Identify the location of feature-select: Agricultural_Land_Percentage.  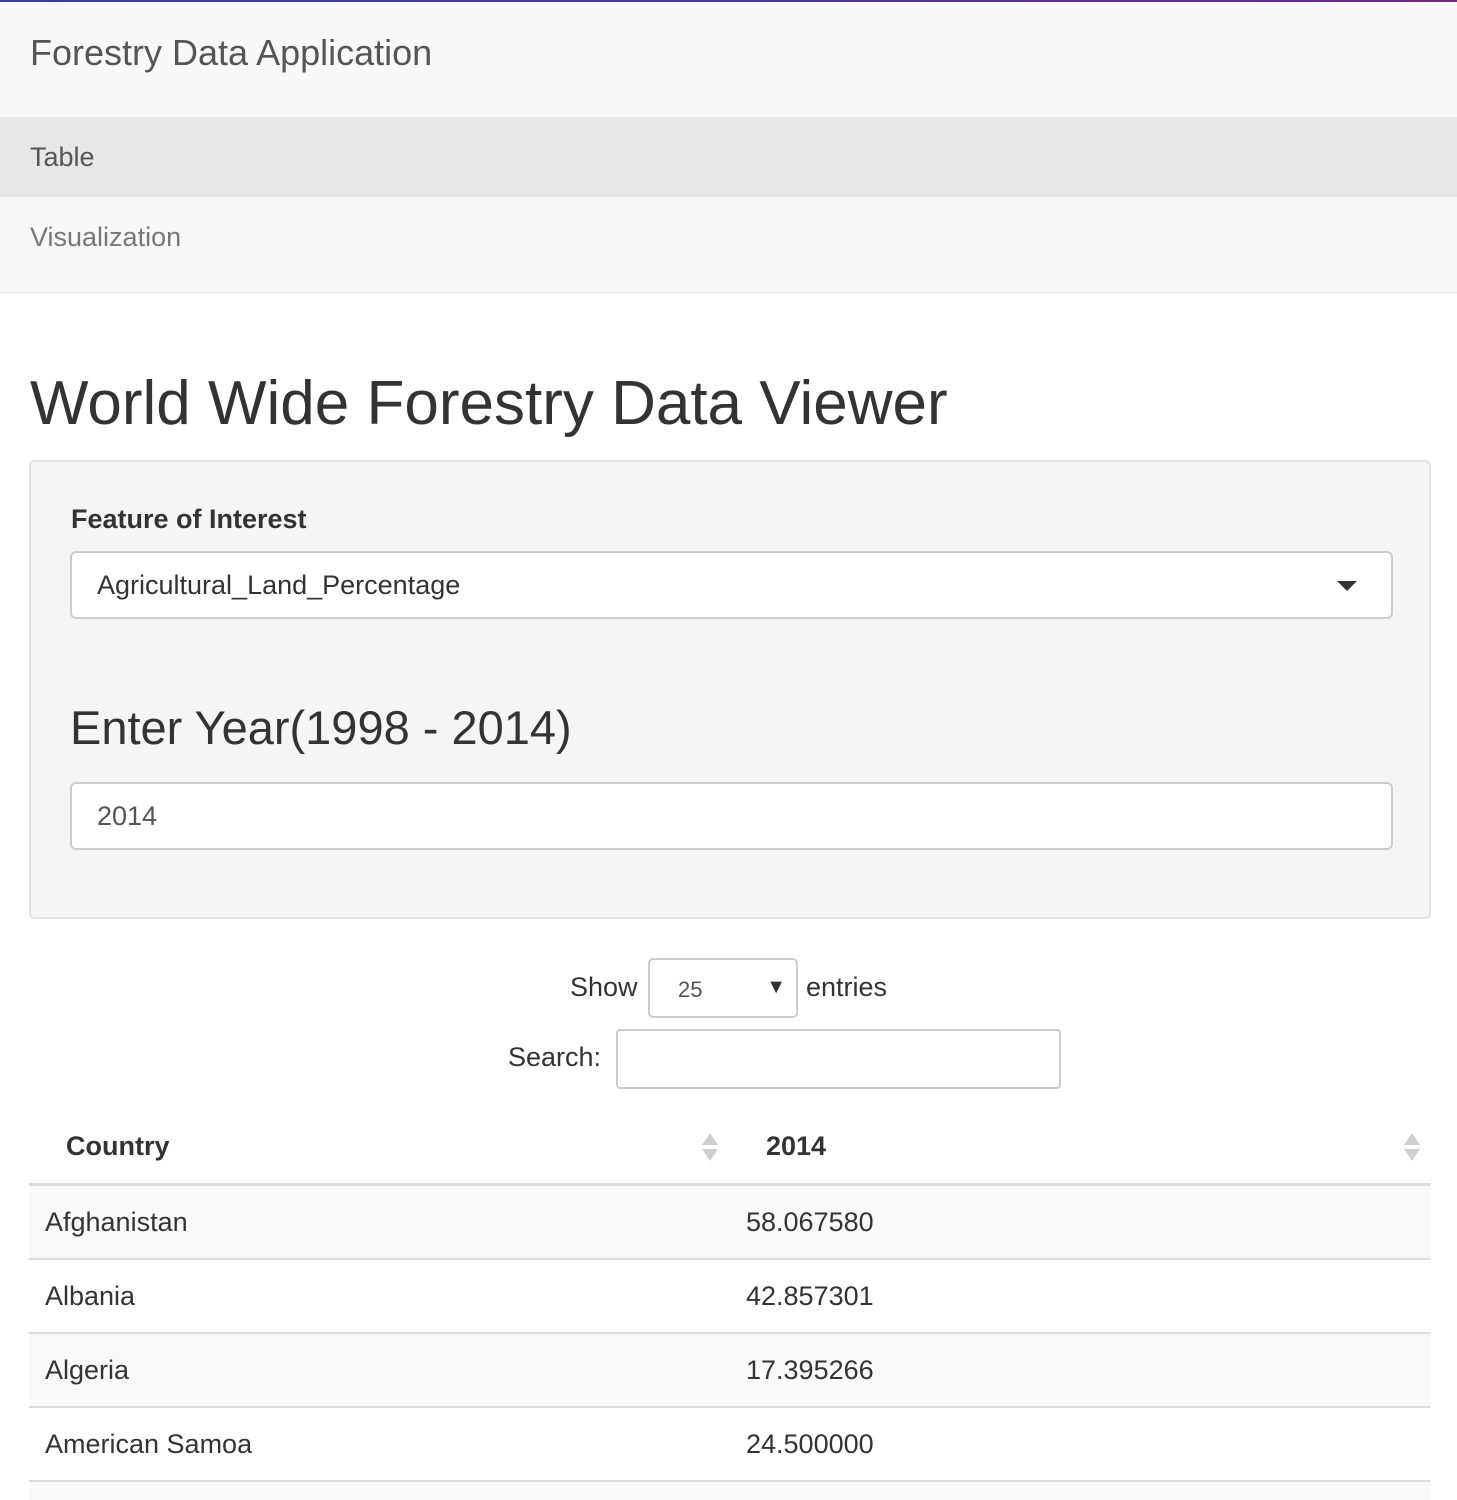
(731, 585).